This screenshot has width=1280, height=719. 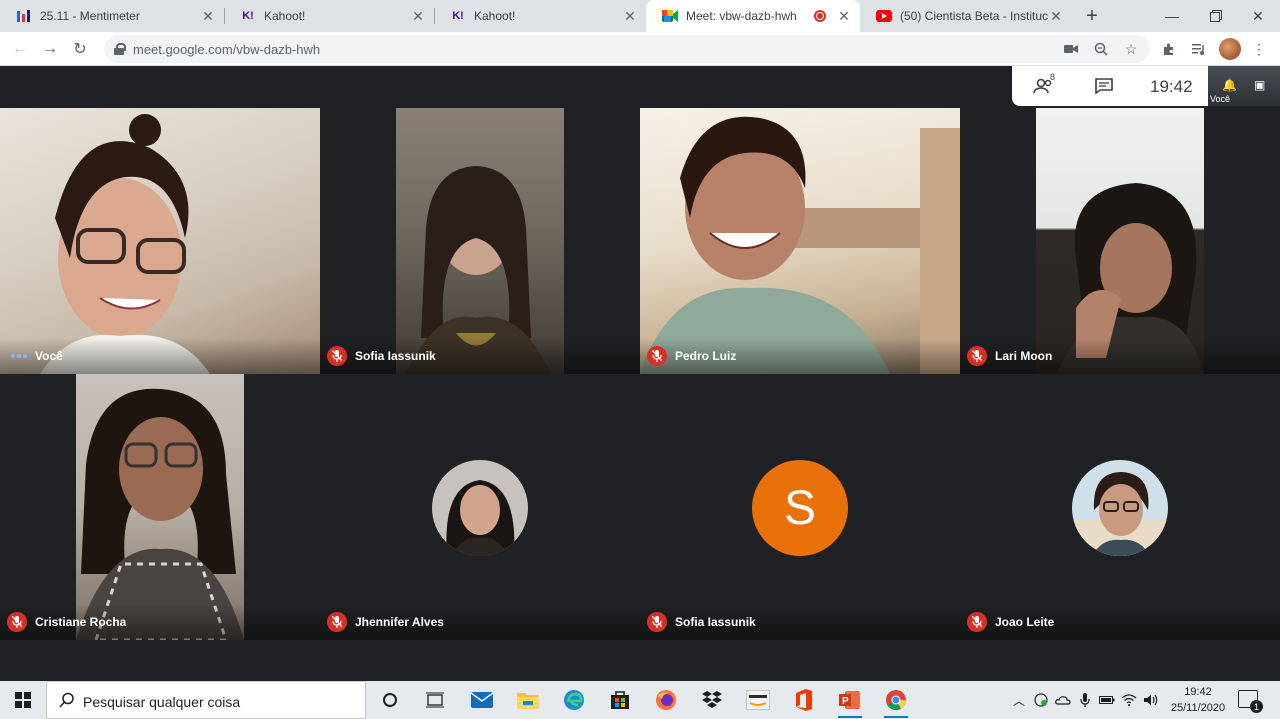 I want to click on dropbox-icon, so click(x=712, y=700).